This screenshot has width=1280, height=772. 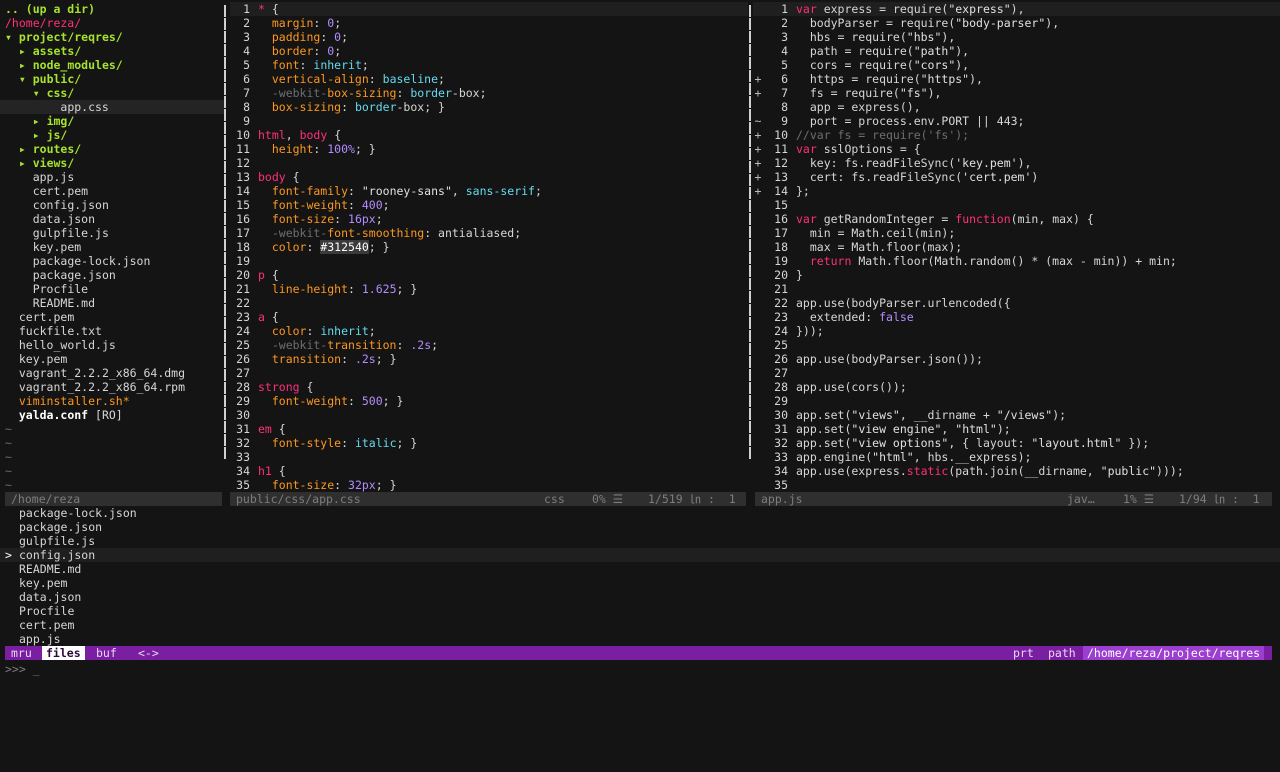 I want to click on tree-node: /home/reza/, so click(x=112, y=23).